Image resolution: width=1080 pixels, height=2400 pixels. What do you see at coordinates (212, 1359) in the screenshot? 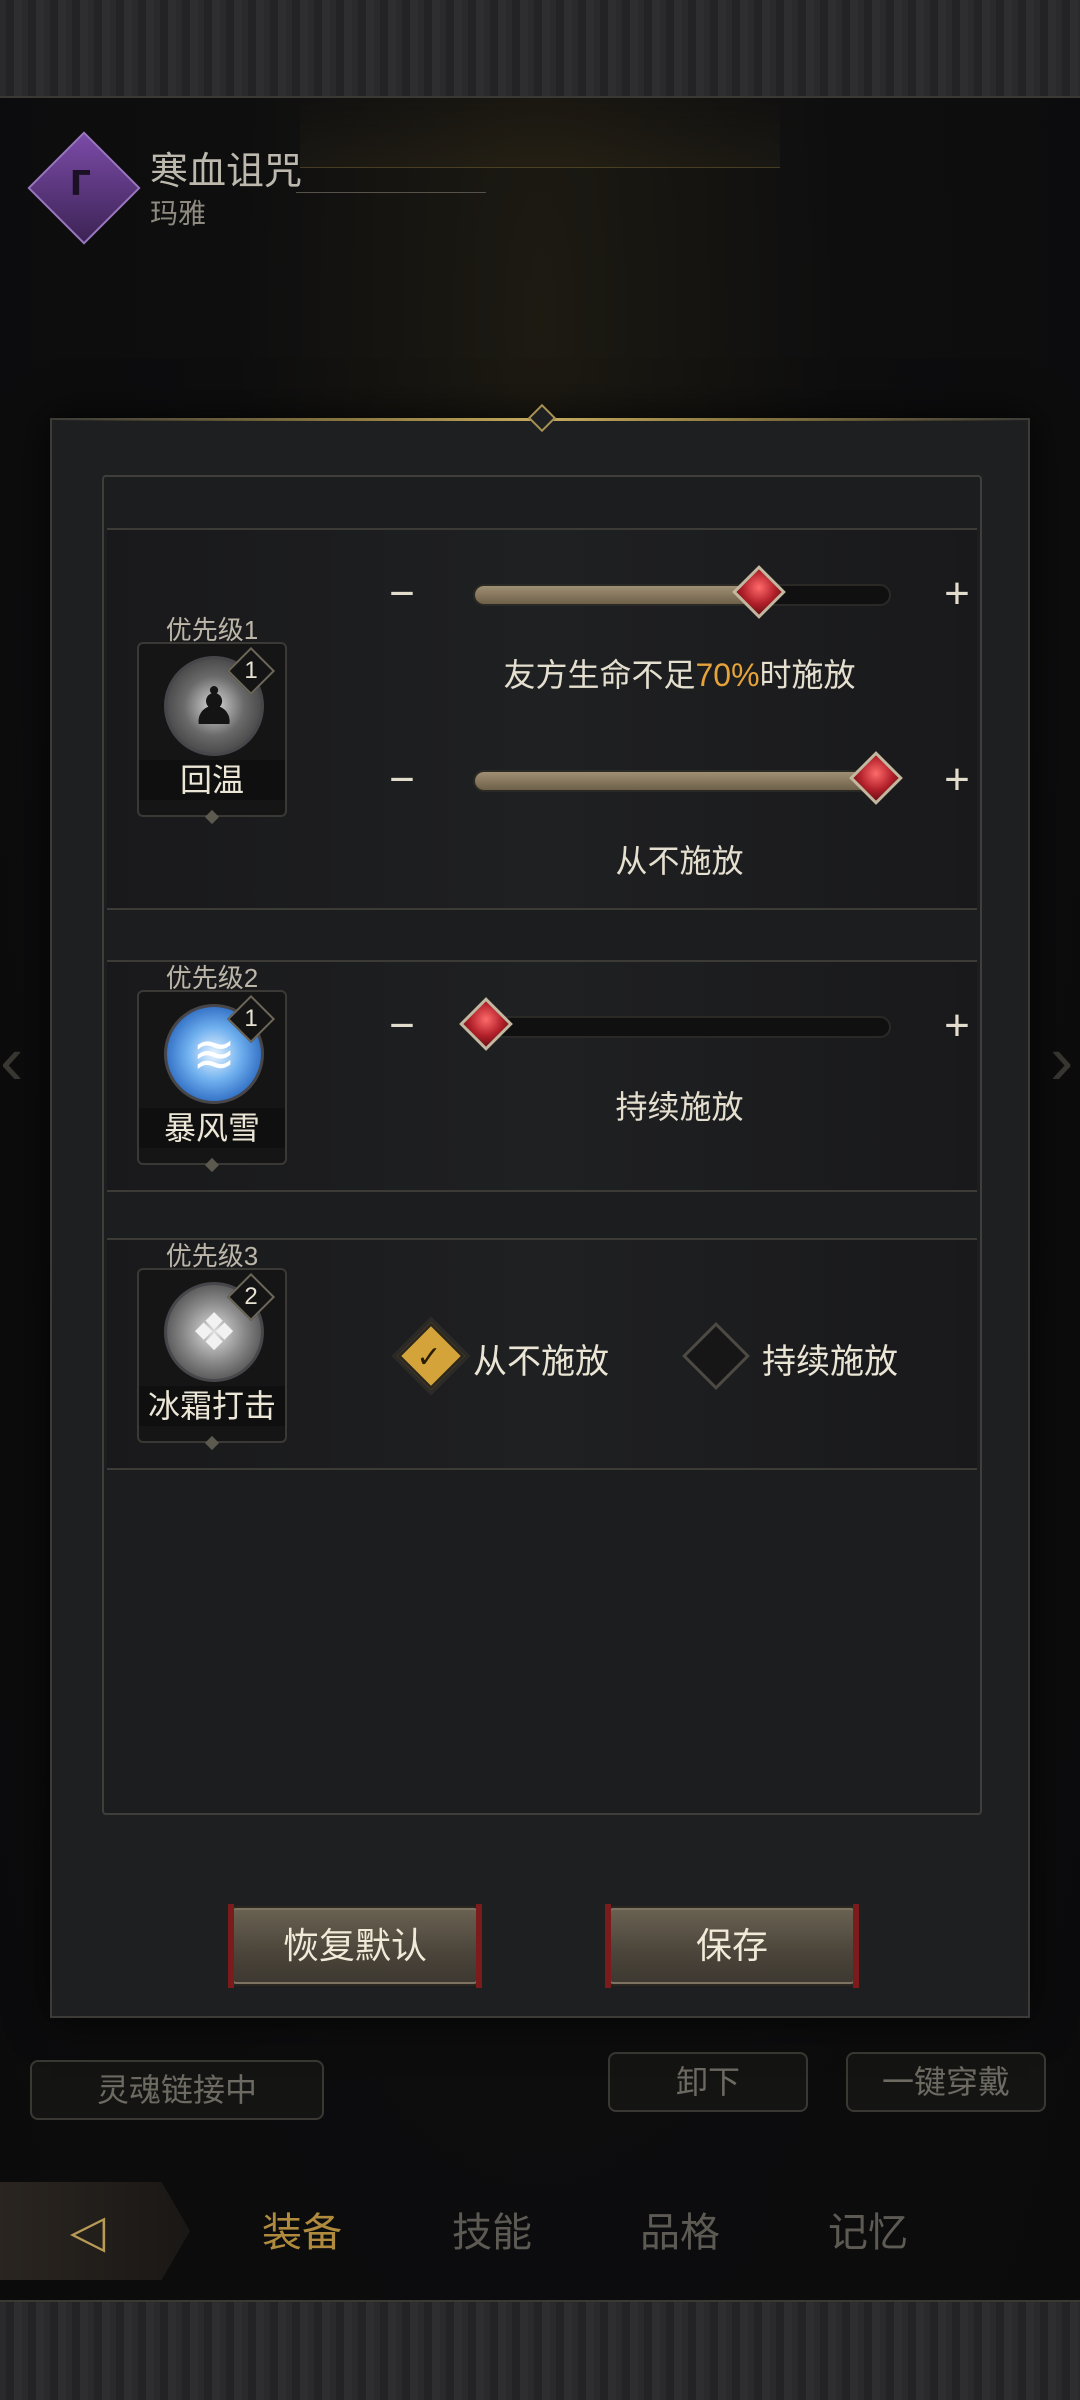
I see `skill-card: ❖ 2 冰霜打击` at bounding box center [212, 1359].